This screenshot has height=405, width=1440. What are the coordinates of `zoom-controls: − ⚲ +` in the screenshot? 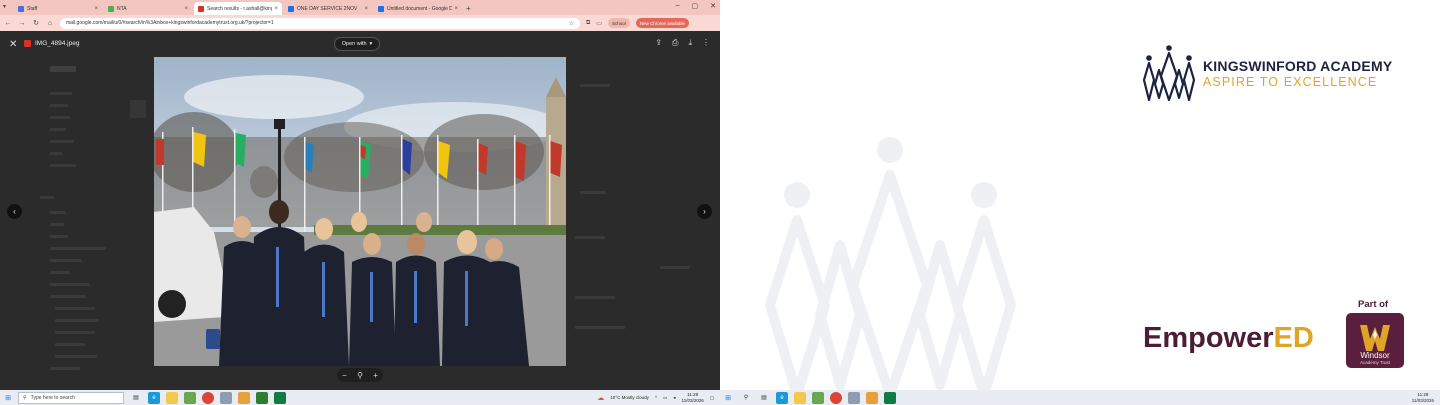 It's located at (360, 375).